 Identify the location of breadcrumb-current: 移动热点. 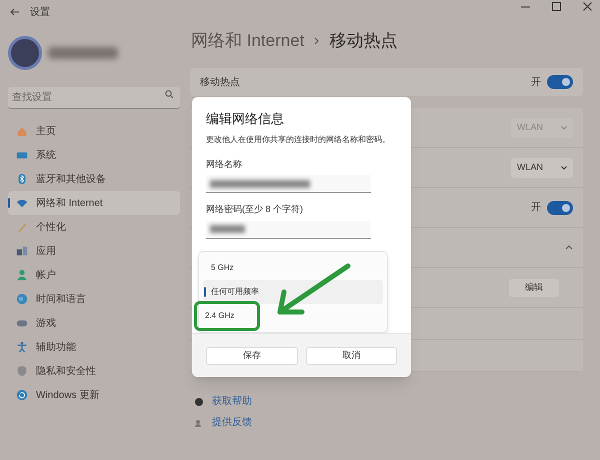
(363, 41).